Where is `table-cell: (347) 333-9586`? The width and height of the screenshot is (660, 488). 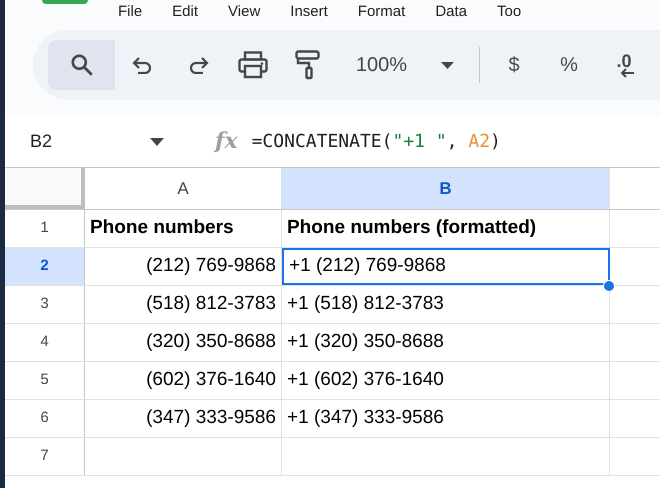 table-cell: (347) 333-9586 is located at coordinates (183, 418).